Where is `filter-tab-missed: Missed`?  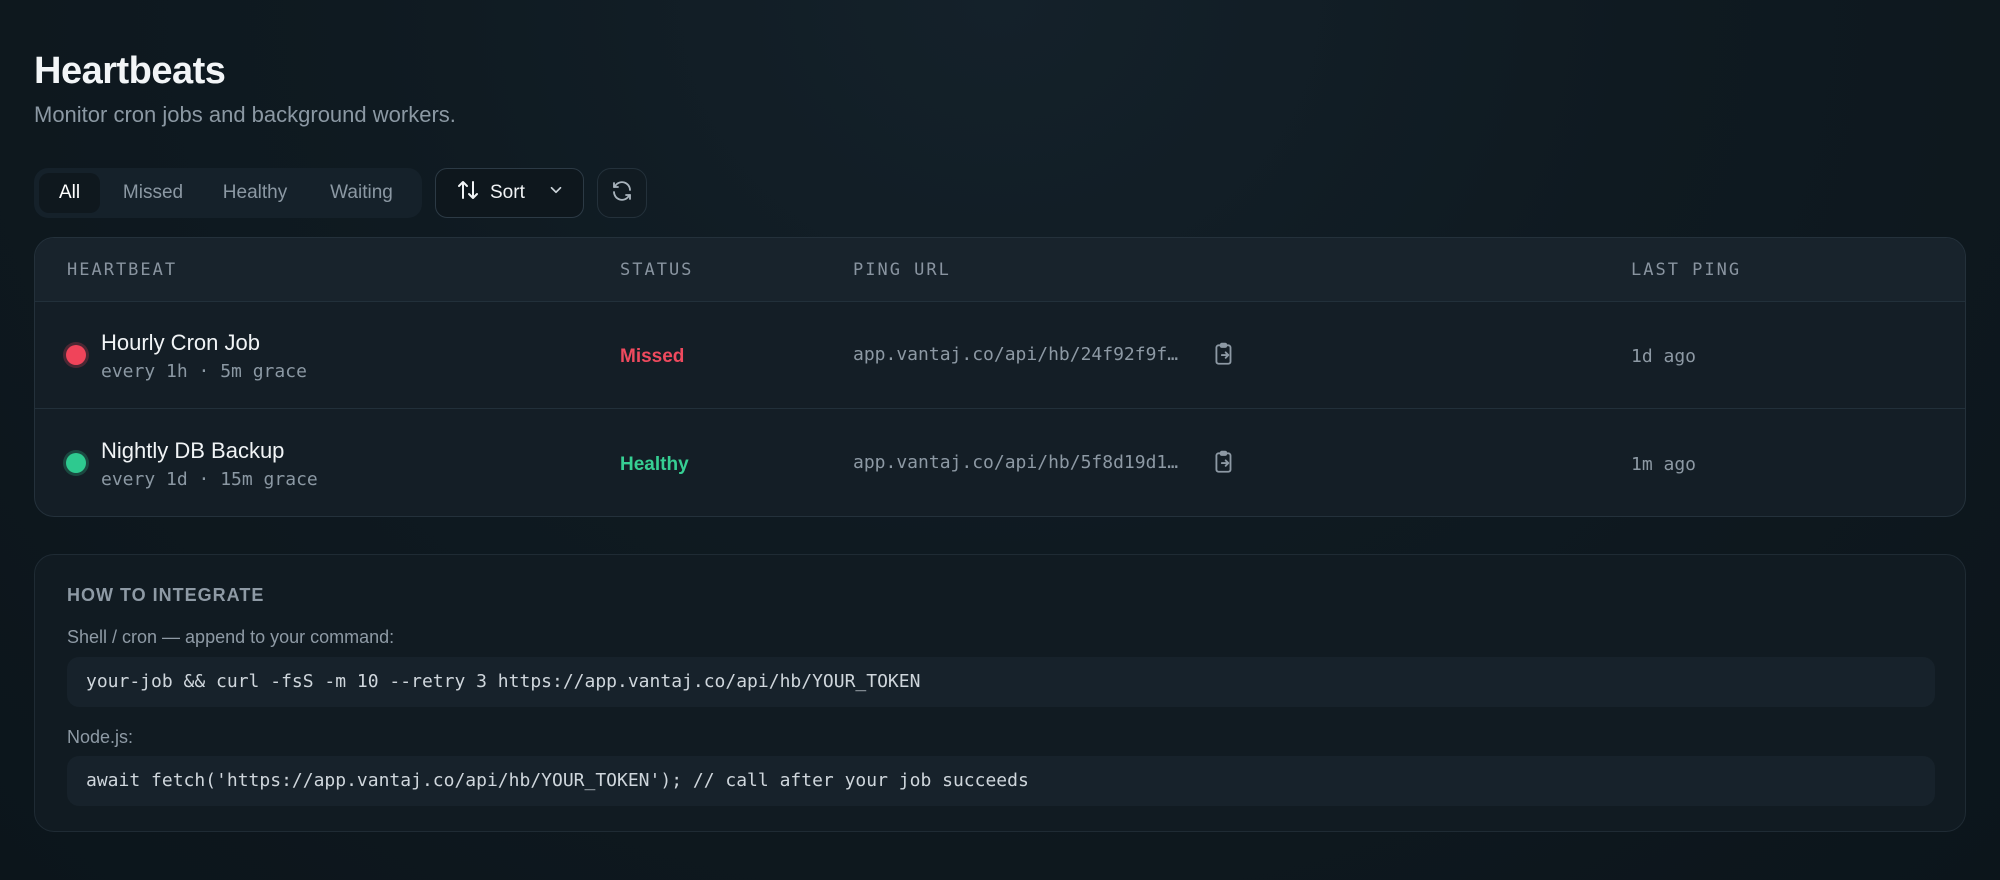
filter-tab-missed: Missed is located at coordinates (153, 193).